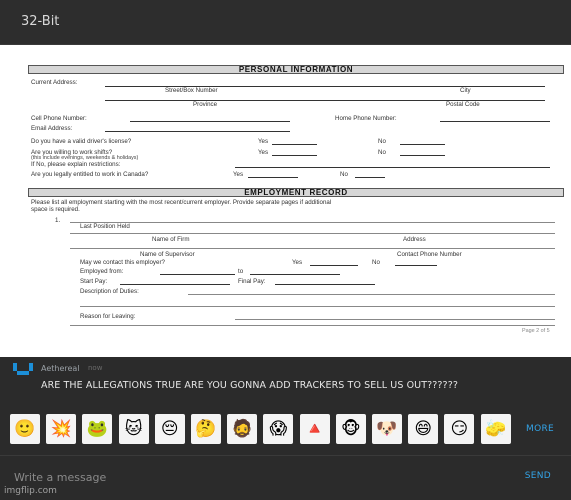 This screenshot has height=500, width=571. Describe the element at coordinates (109, 291) in the screenshot. I see `duties-label: Description of Duties:` at that location.